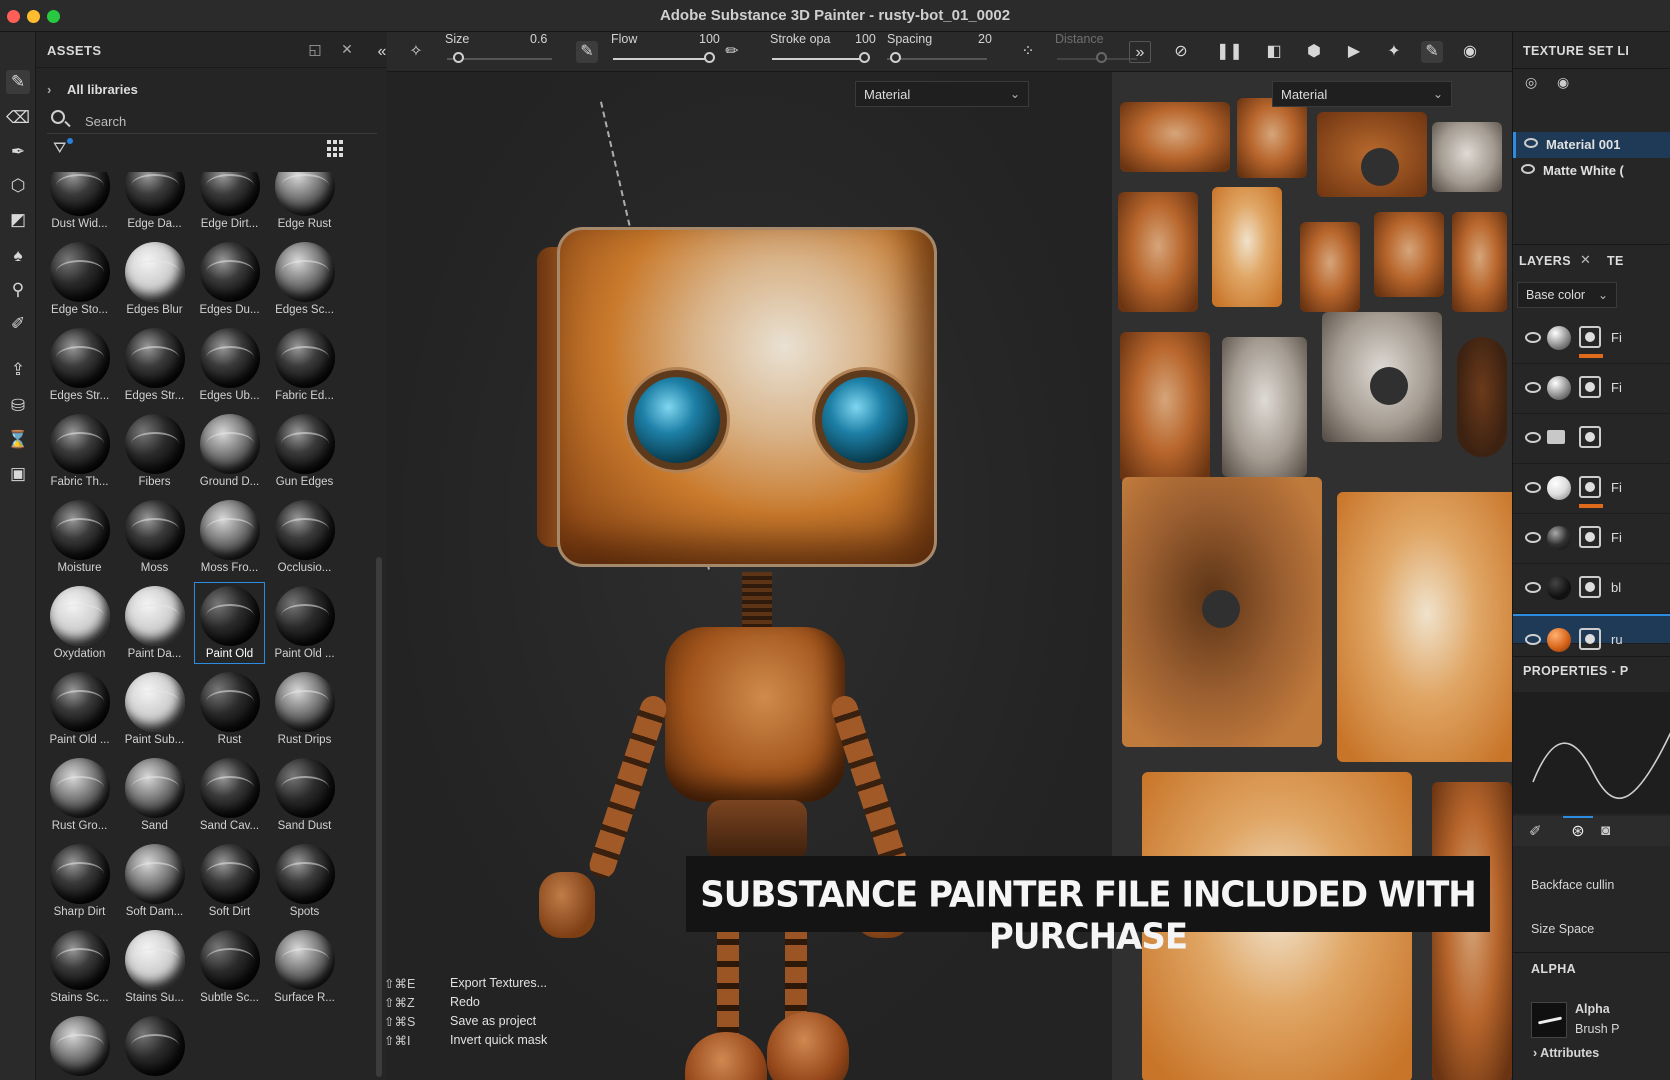 The height and width of the screenshot is (1080, 1670). I want to click on asset-thumbnail: Edges Blur, so click(154, 279).